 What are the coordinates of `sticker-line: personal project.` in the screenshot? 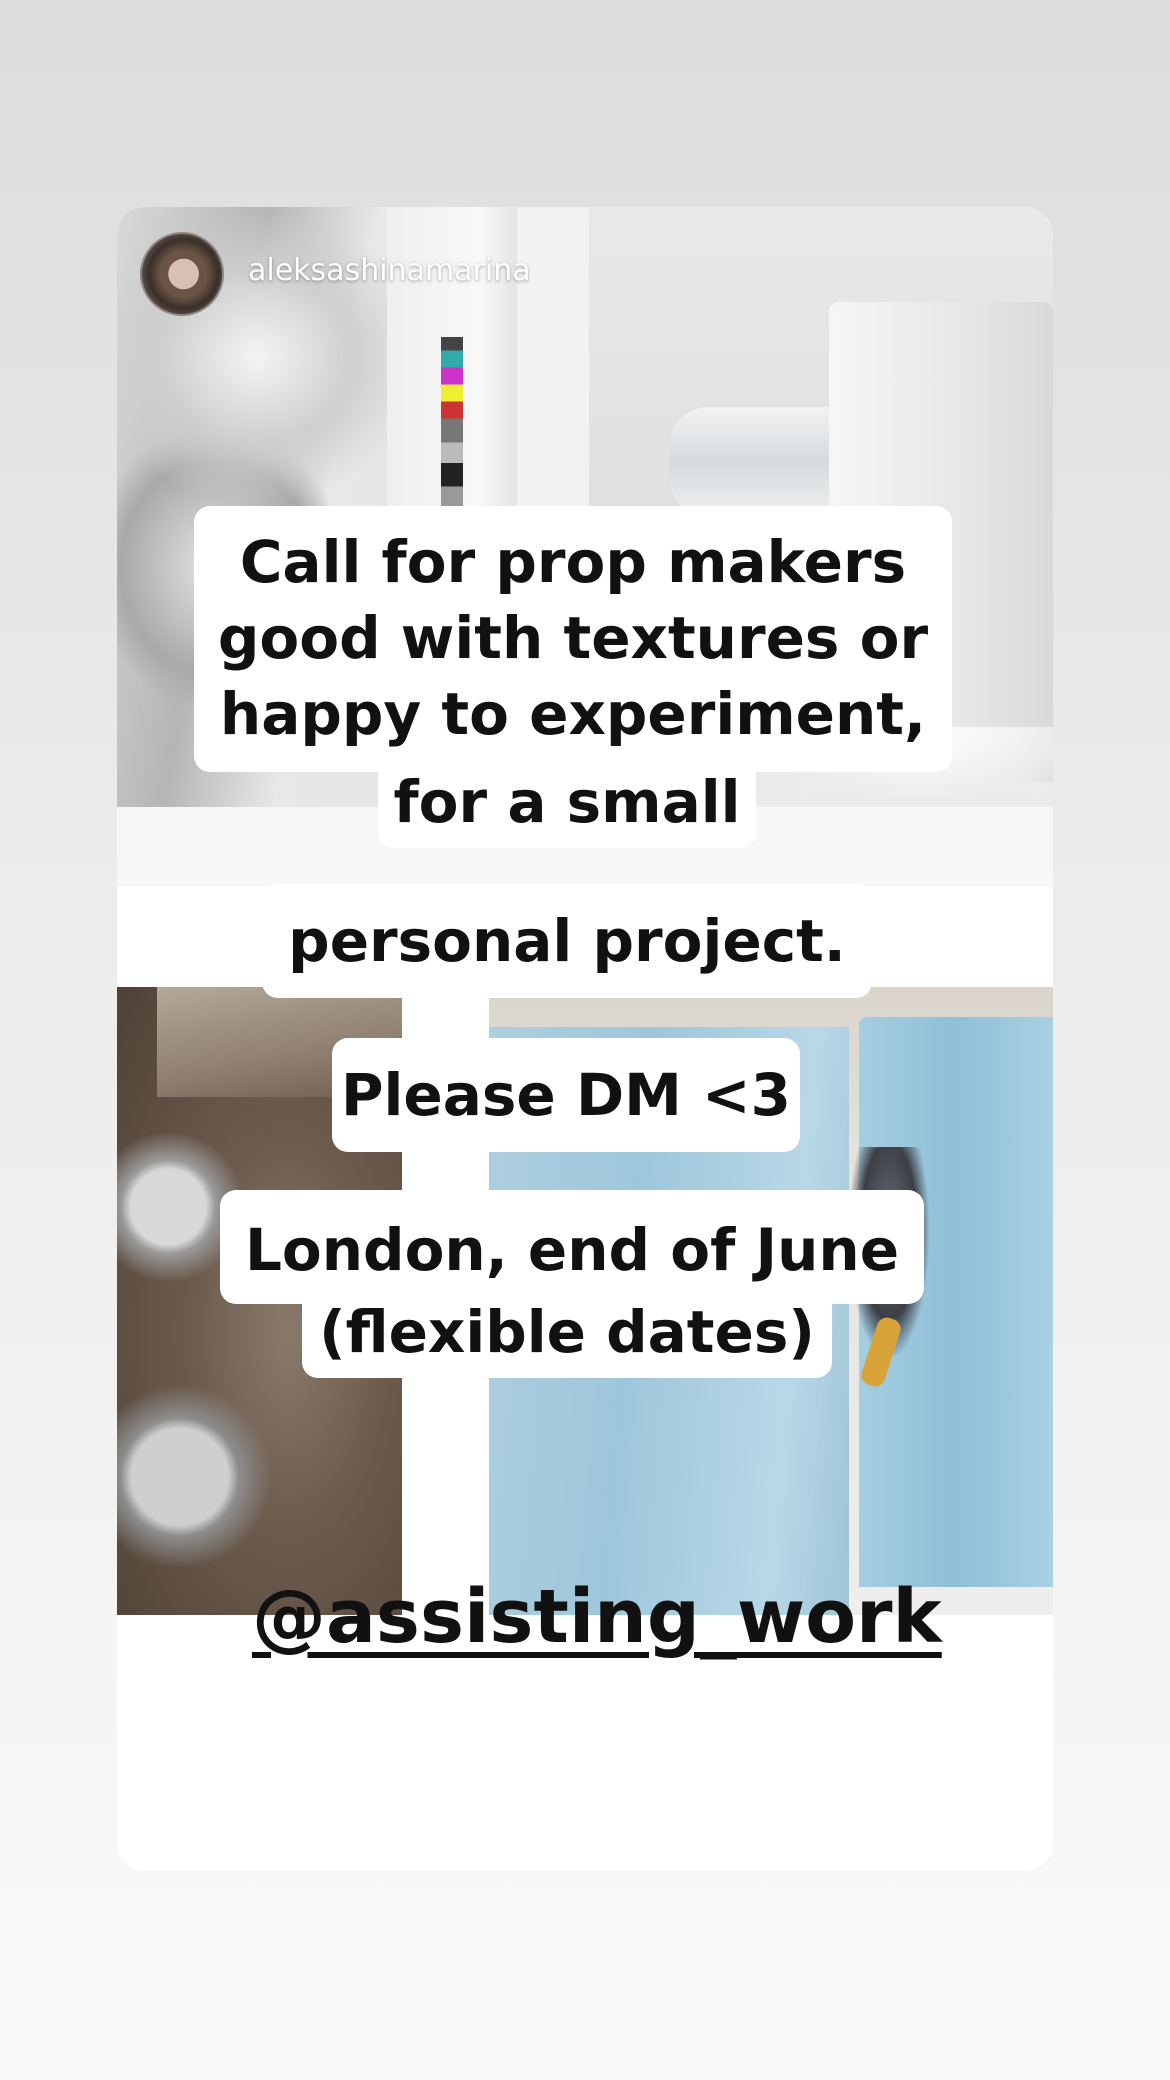 It's located at (567, 941).